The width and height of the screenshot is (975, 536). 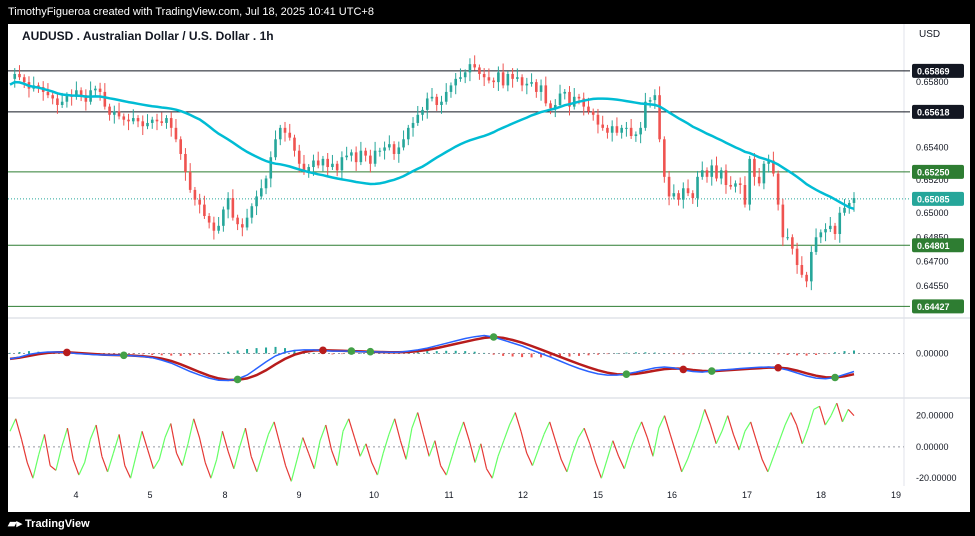 I want to click on x-tick-label: 15, so click(x=598, y=495).